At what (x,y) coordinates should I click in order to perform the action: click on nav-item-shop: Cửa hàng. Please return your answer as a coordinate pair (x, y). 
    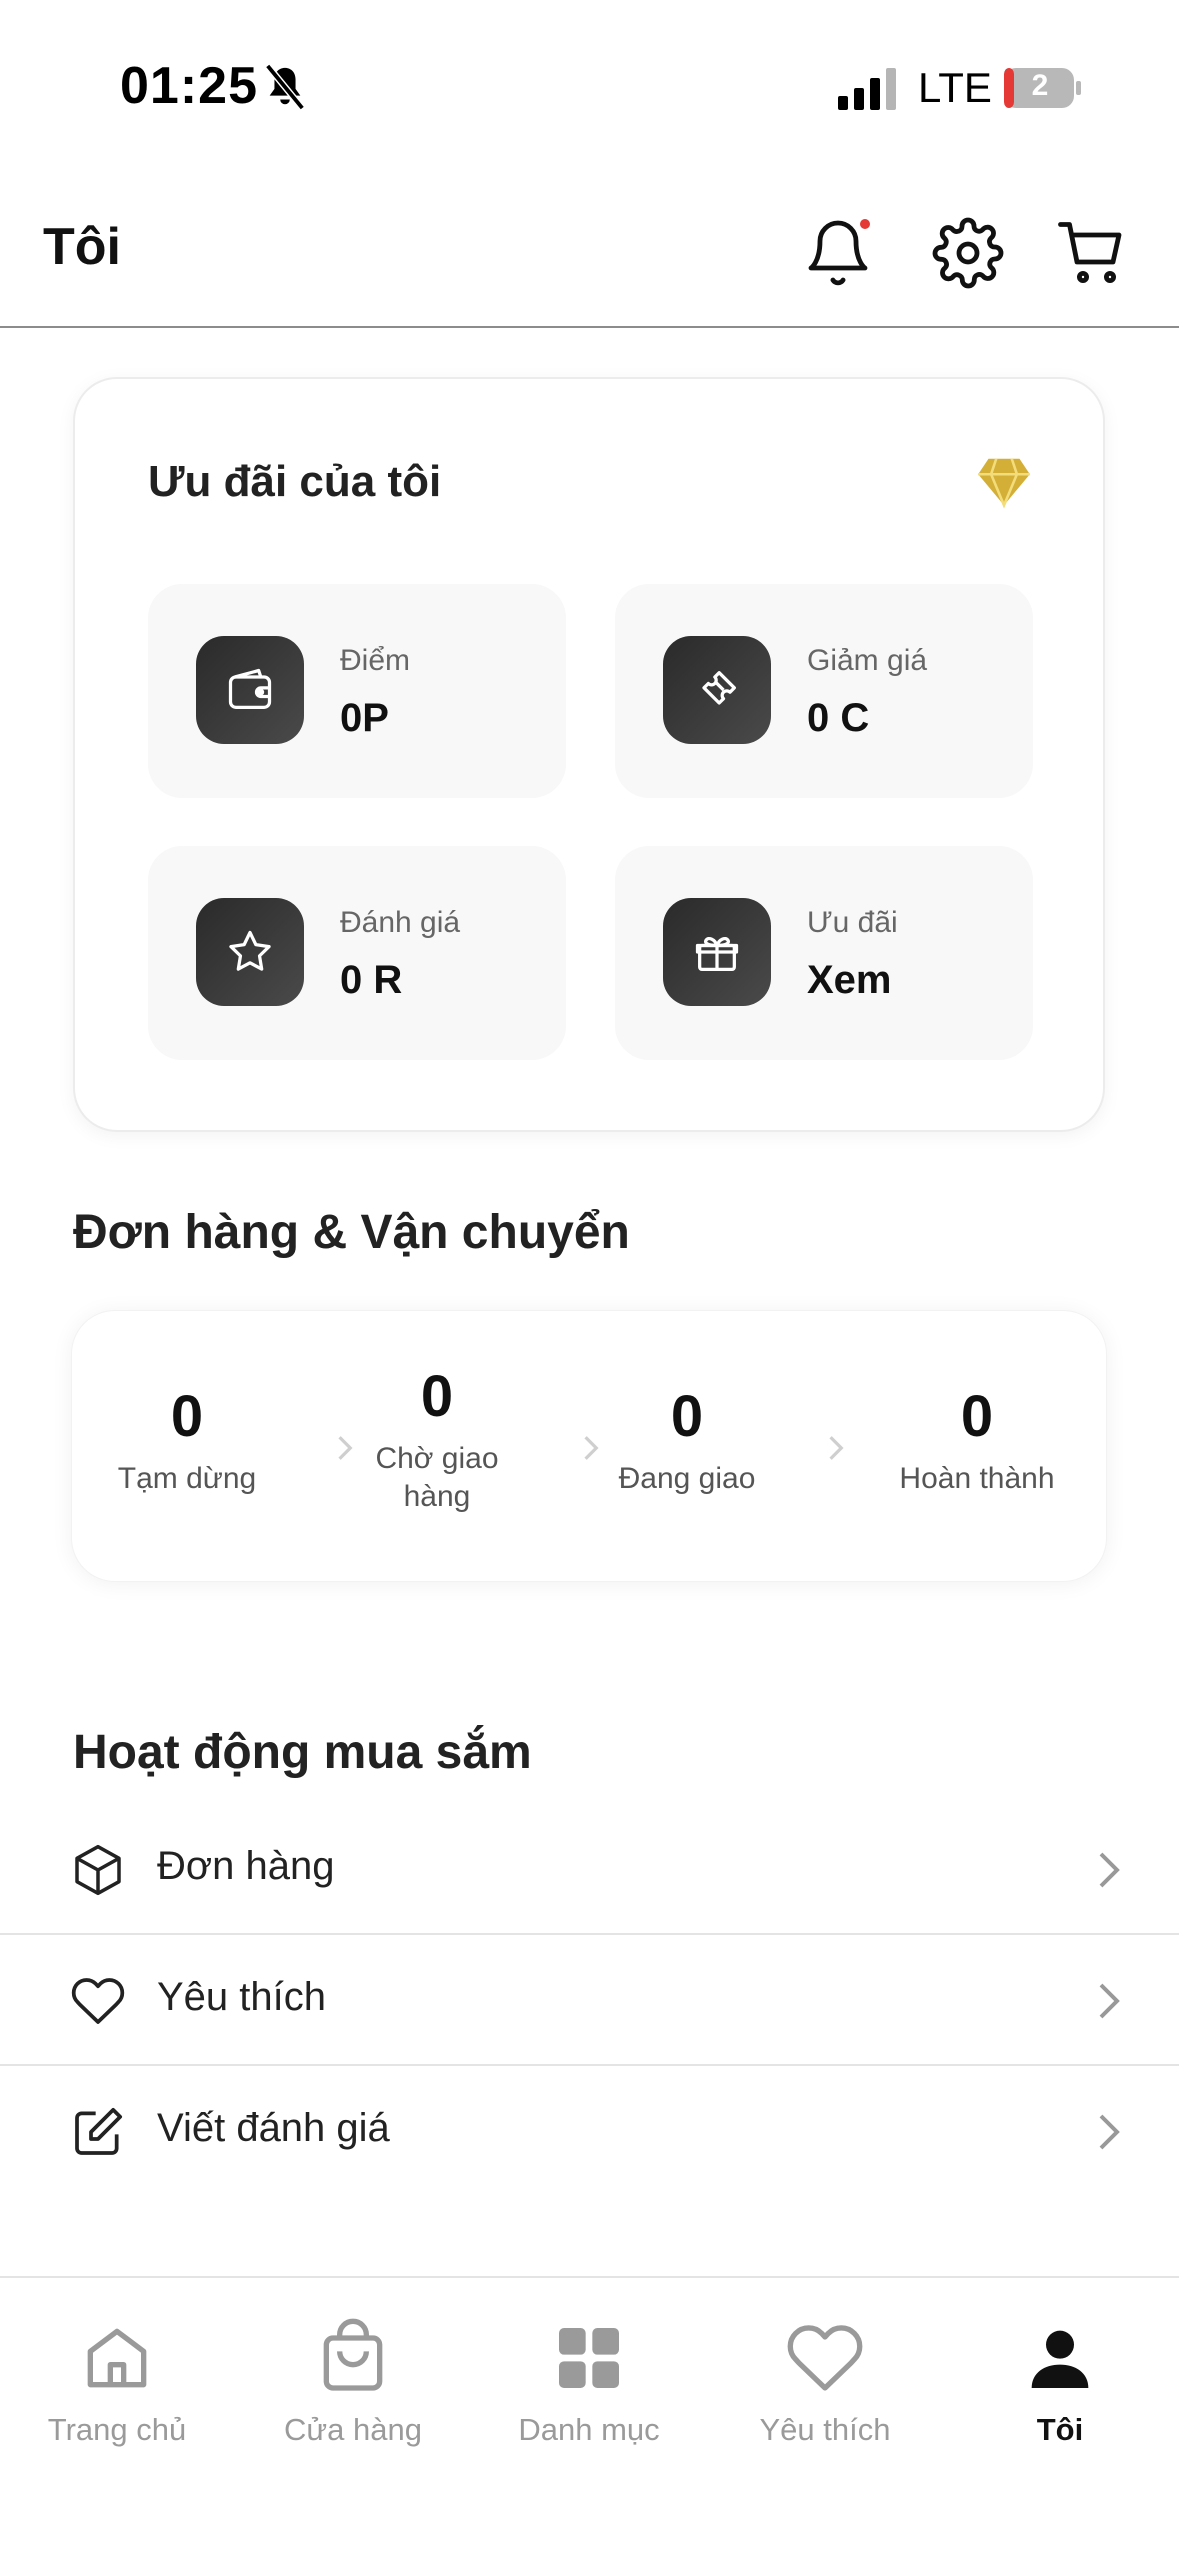
    Looking at the image, I should click on (353, 2383).